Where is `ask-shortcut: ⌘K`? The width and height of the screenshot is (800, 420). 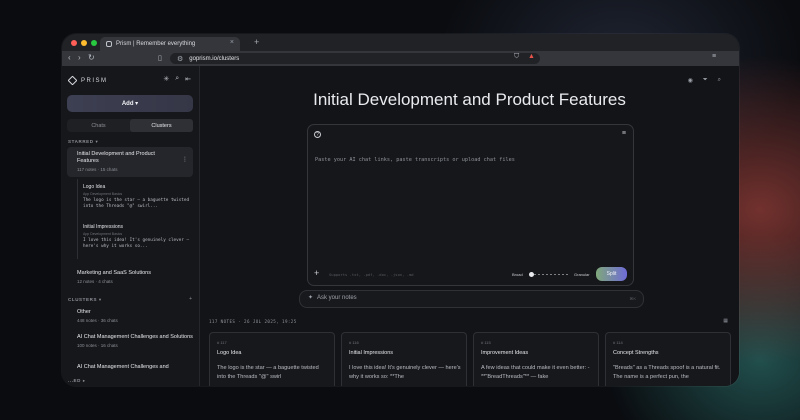 ask-shortcut: ⌘K is located at coordinates (632, 298).